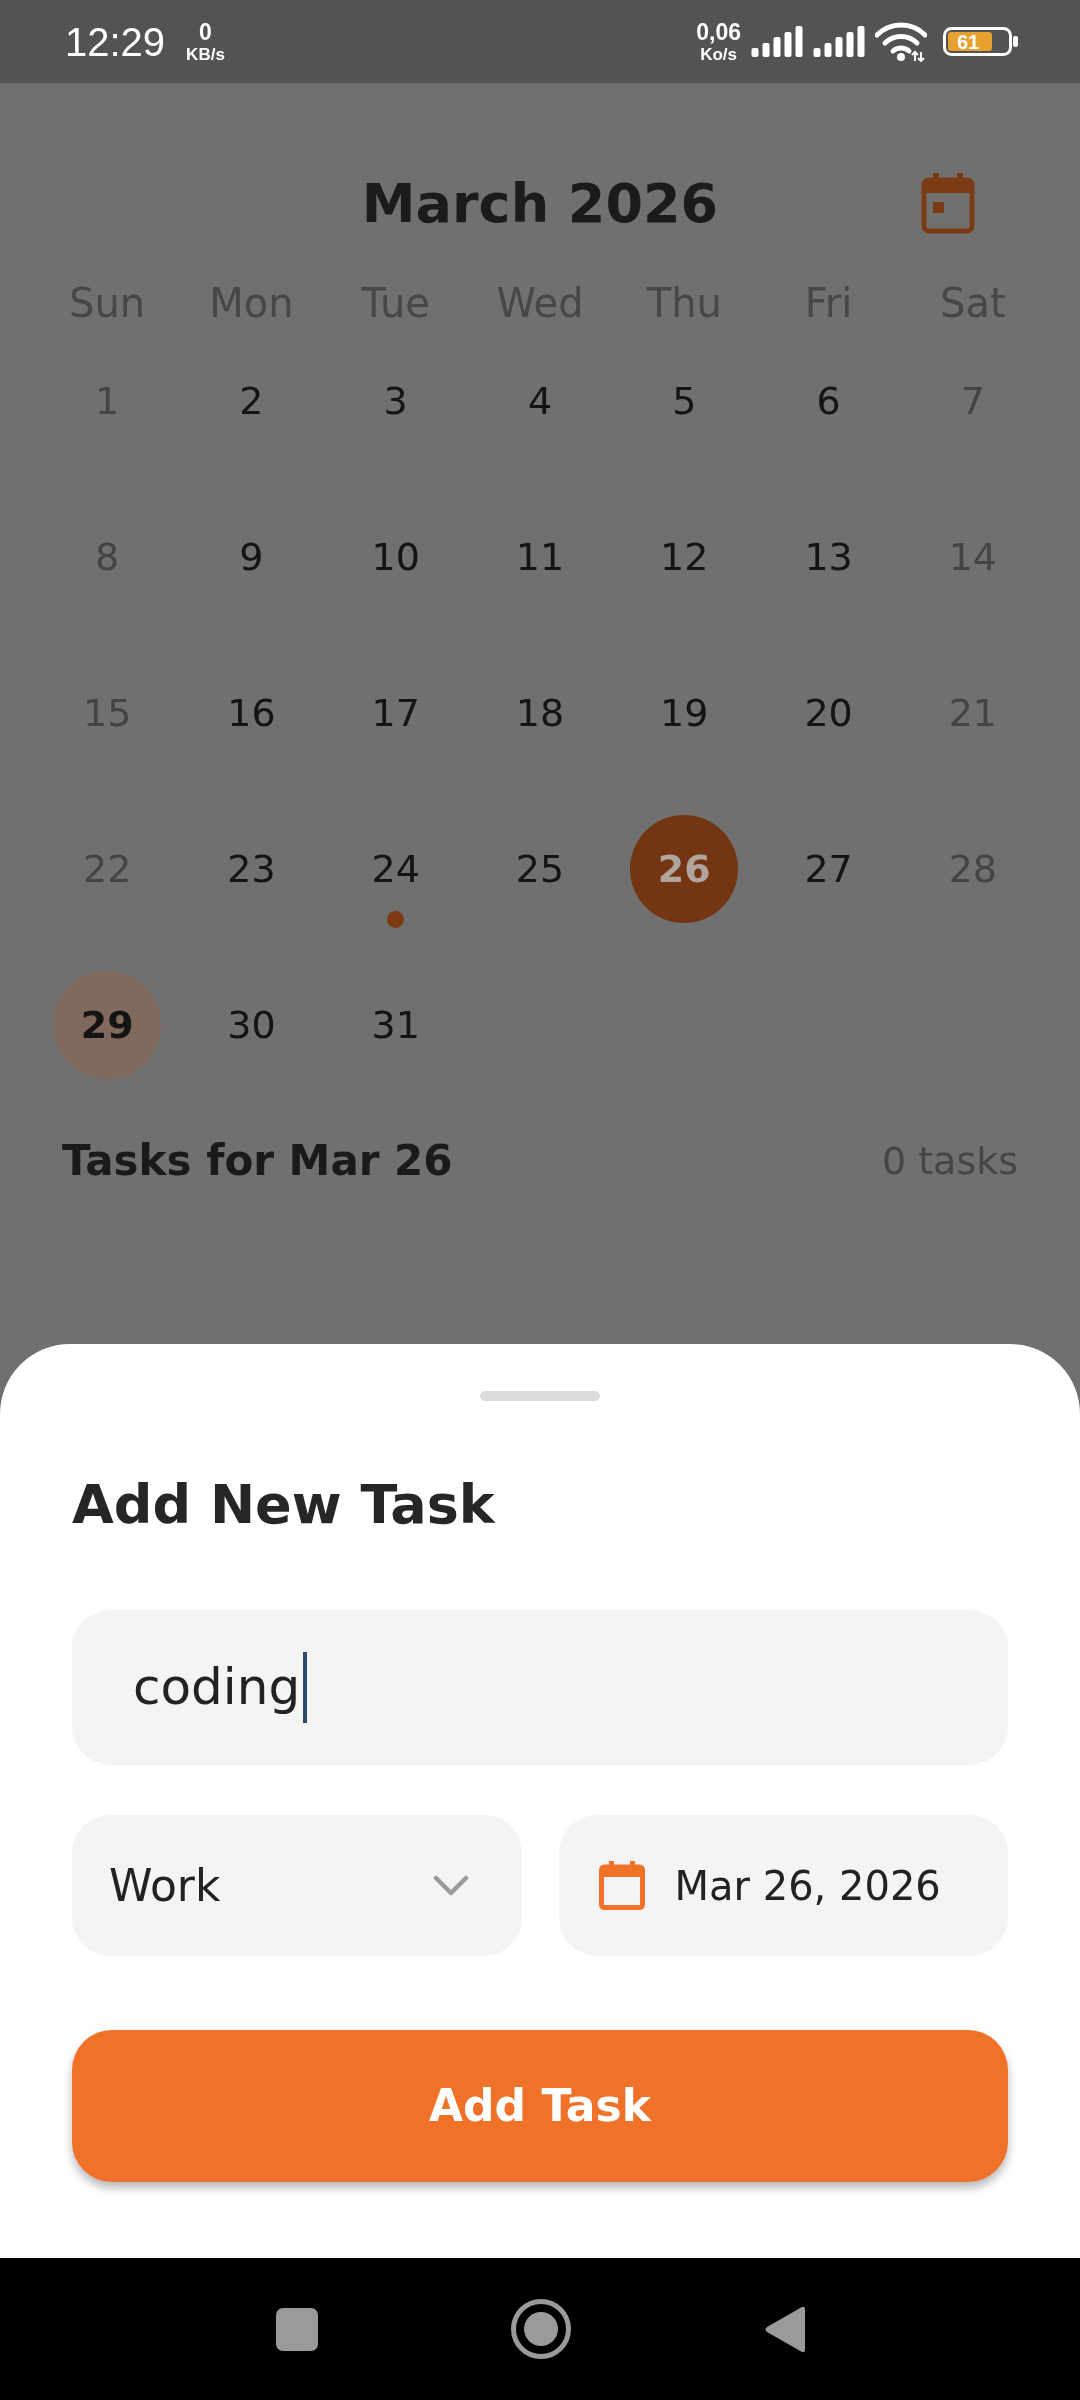 The width and height of the screenshot is (1080, 2400). Describe the element at coordinates (251, 401) in the screenshot. I see `calendar-day: 2` at that location.